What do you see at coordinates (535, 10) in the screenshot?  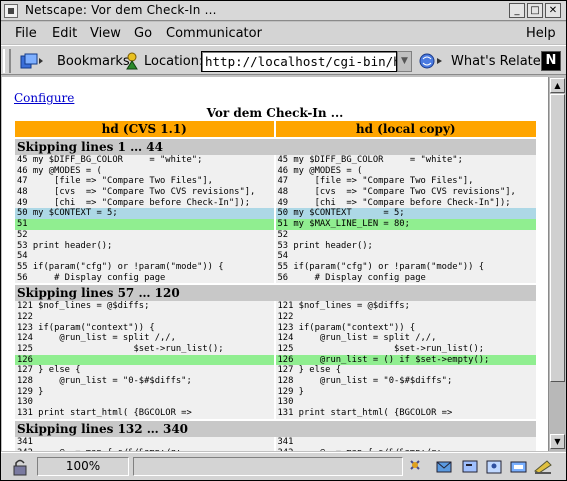 I see `maximize-icon: □` at bounding box center [535, 10].